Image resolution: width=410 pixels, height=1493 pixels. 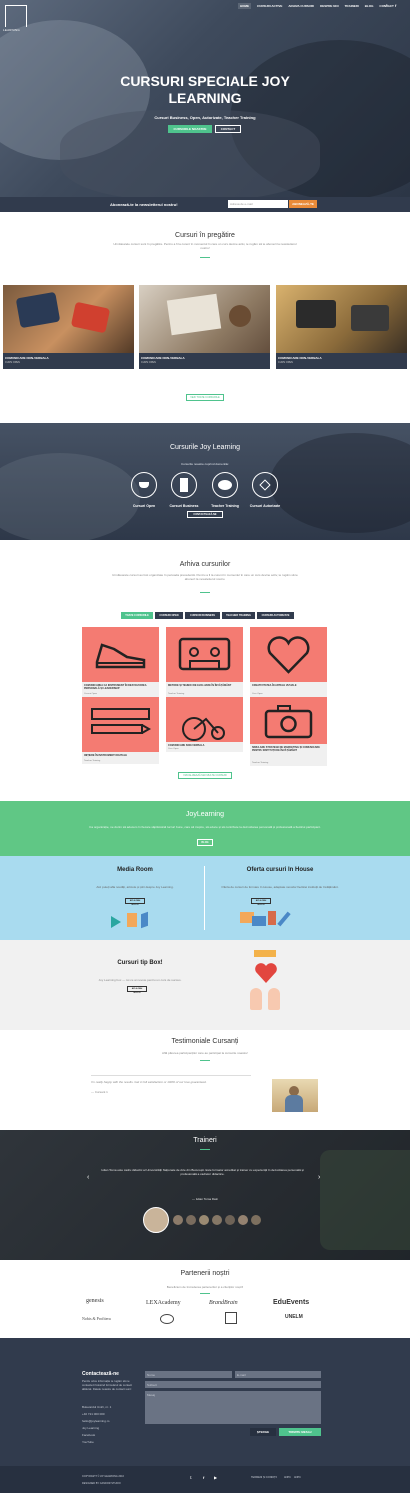 What do you see at coordinates (163, 1303) in the screenshot?
I see `partner-logo: LEXAcademy` at bounding box center [163, 1303].